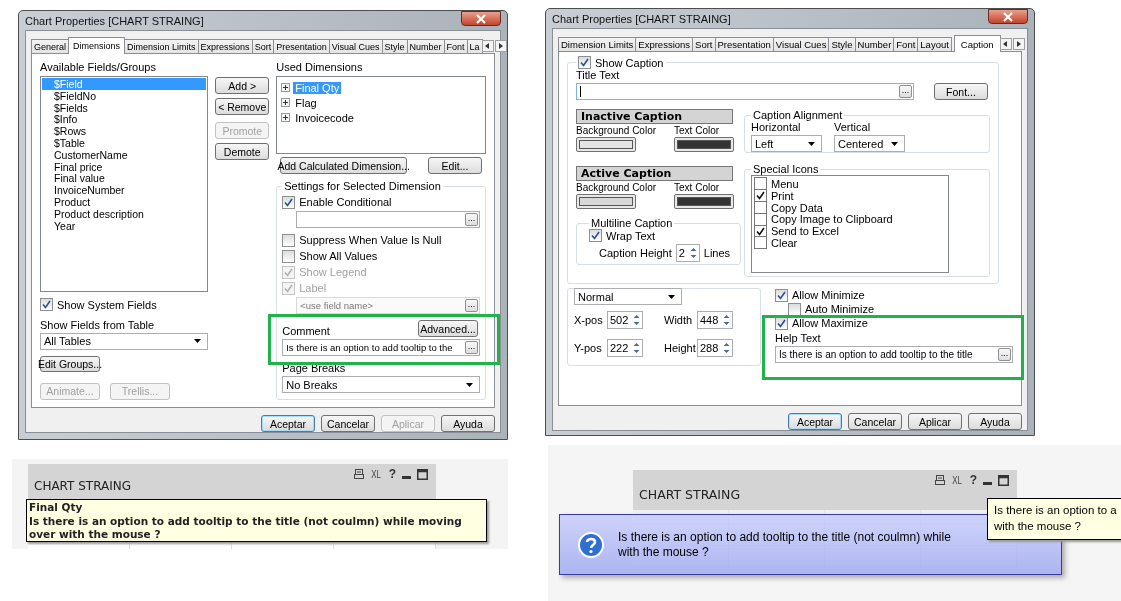  I want to click on tab: Dimensions, so click(97, 45).